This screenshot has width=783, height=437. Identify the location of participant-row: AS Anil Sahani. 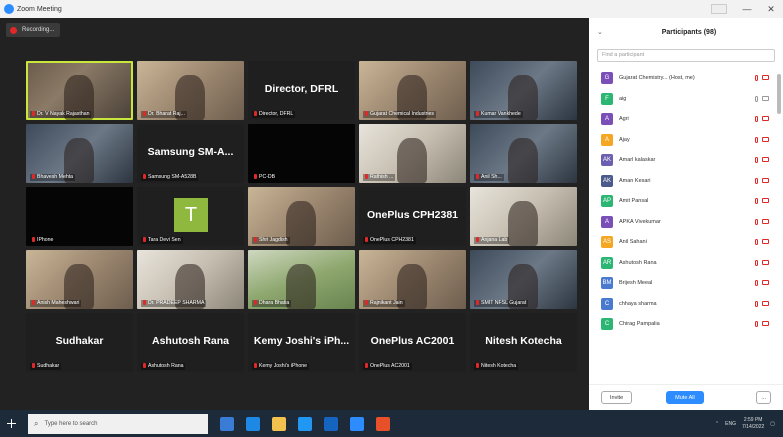
(682, 242).